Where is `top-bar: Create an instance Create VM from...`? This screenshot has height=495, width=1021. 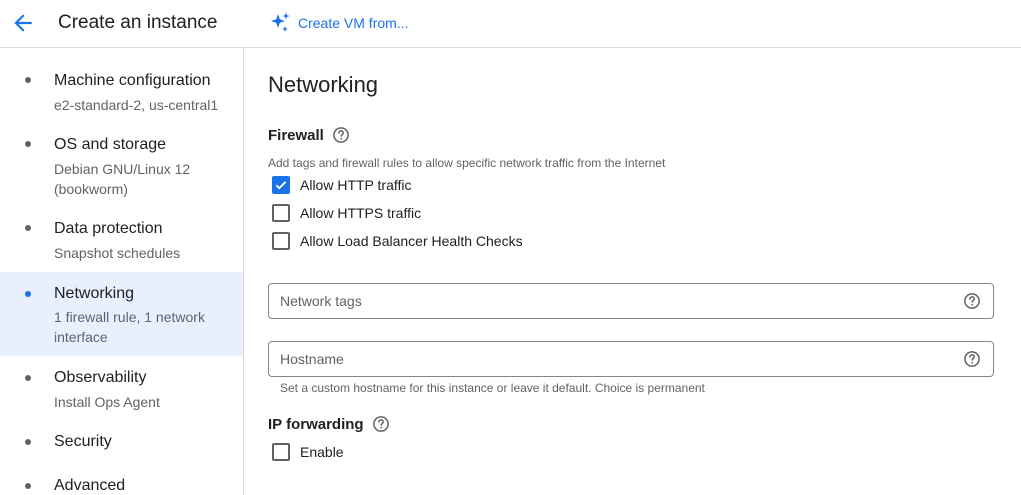 top-bar: Create an instance Create VM from... is located at coordinates (510, 24).